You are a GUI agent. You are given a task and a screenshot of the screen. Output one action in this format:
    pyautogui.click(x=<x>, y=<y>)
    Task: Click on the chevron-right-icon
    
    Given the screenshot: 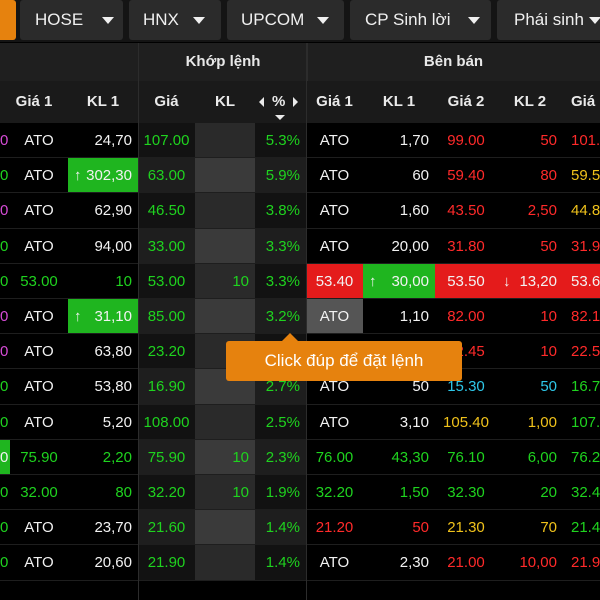 What is the action you would take?
    pyautogui.click(x=295, y=102)
    